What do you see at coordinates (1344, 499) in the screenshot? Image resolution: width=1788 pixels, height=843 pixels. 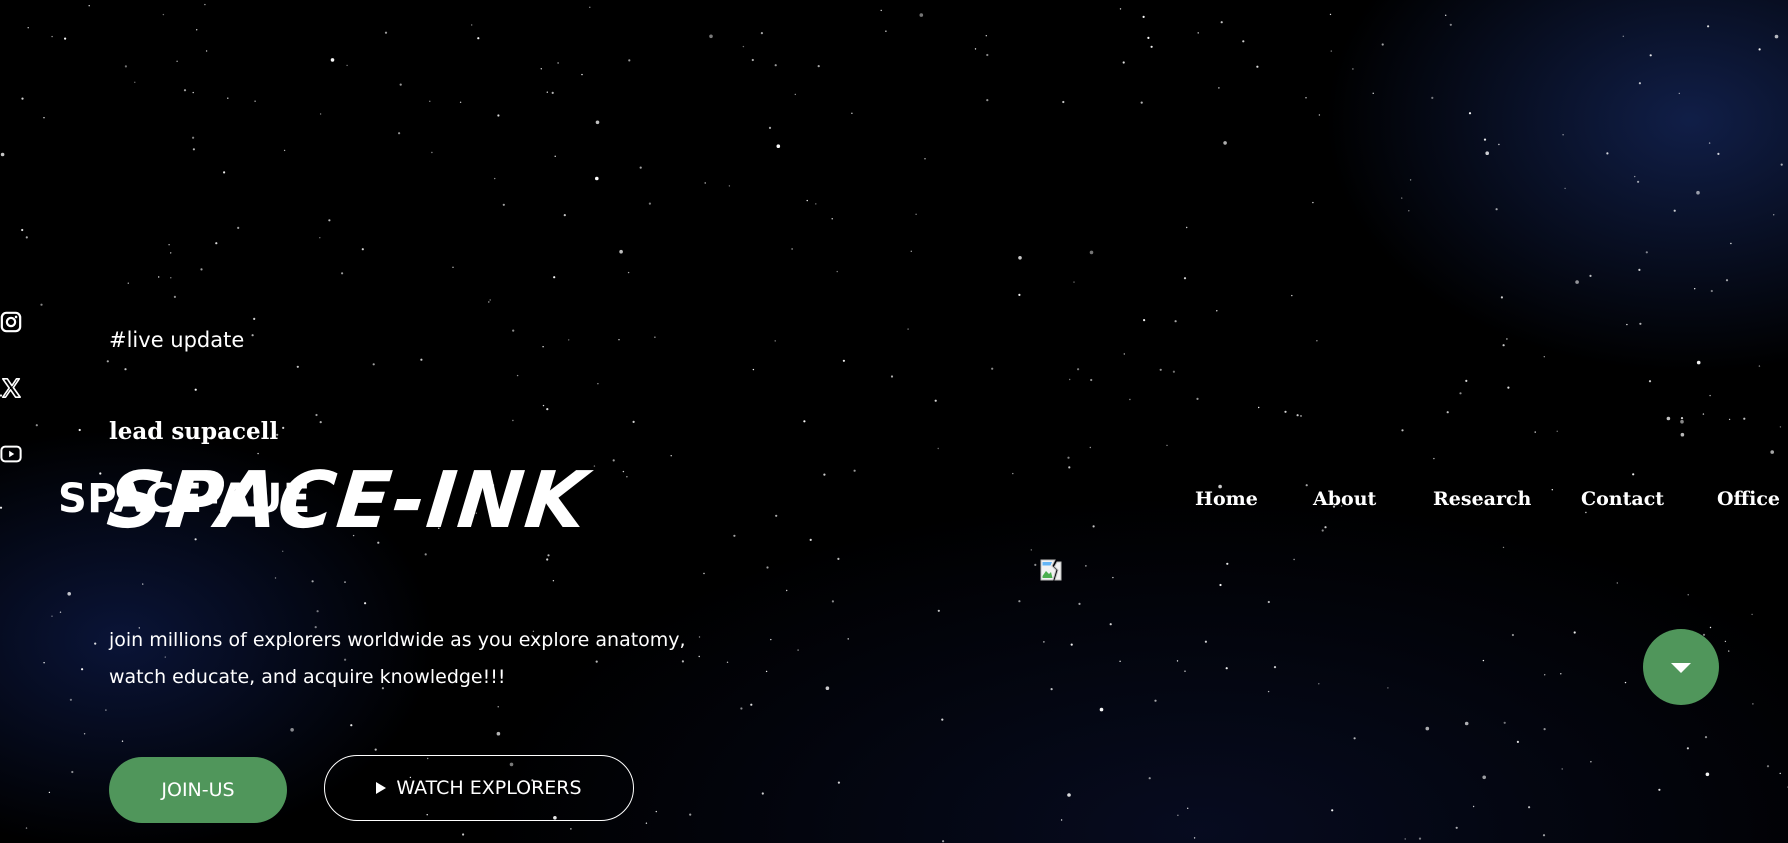 I see `nav-item-about: About` at bounding box center [1344, 499].